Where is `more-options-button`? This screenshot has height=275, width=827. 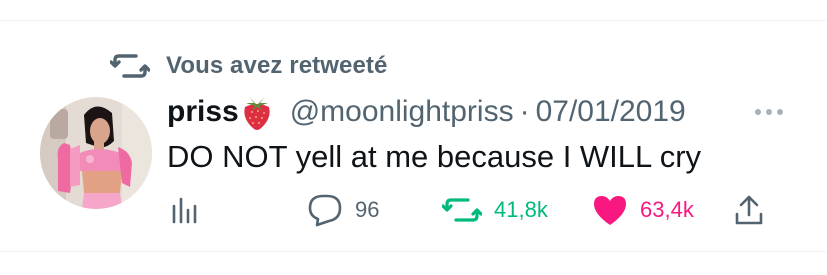 more-options-button is located at coordinates (769, 112).